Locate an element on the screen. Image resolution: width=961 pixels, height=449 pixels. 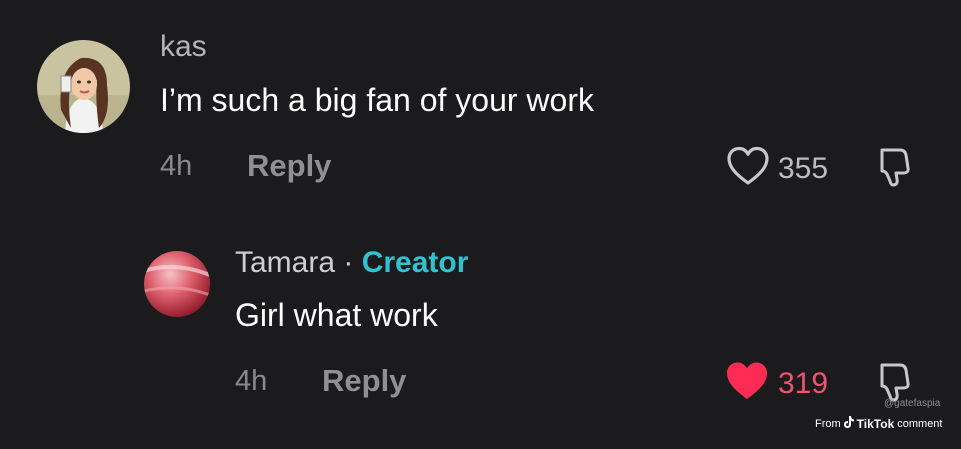
tiktok-watermark: From TikTok comment is located at coordinates (879, 423).